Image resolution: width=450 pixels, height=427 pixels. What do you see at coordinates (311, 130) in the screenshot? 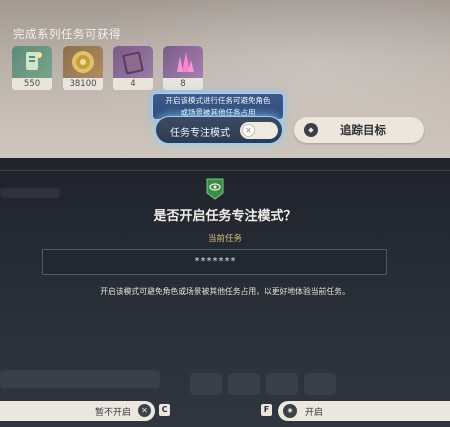
I see `track-diamond-icon: ◆` at bounding box center [311, 130].